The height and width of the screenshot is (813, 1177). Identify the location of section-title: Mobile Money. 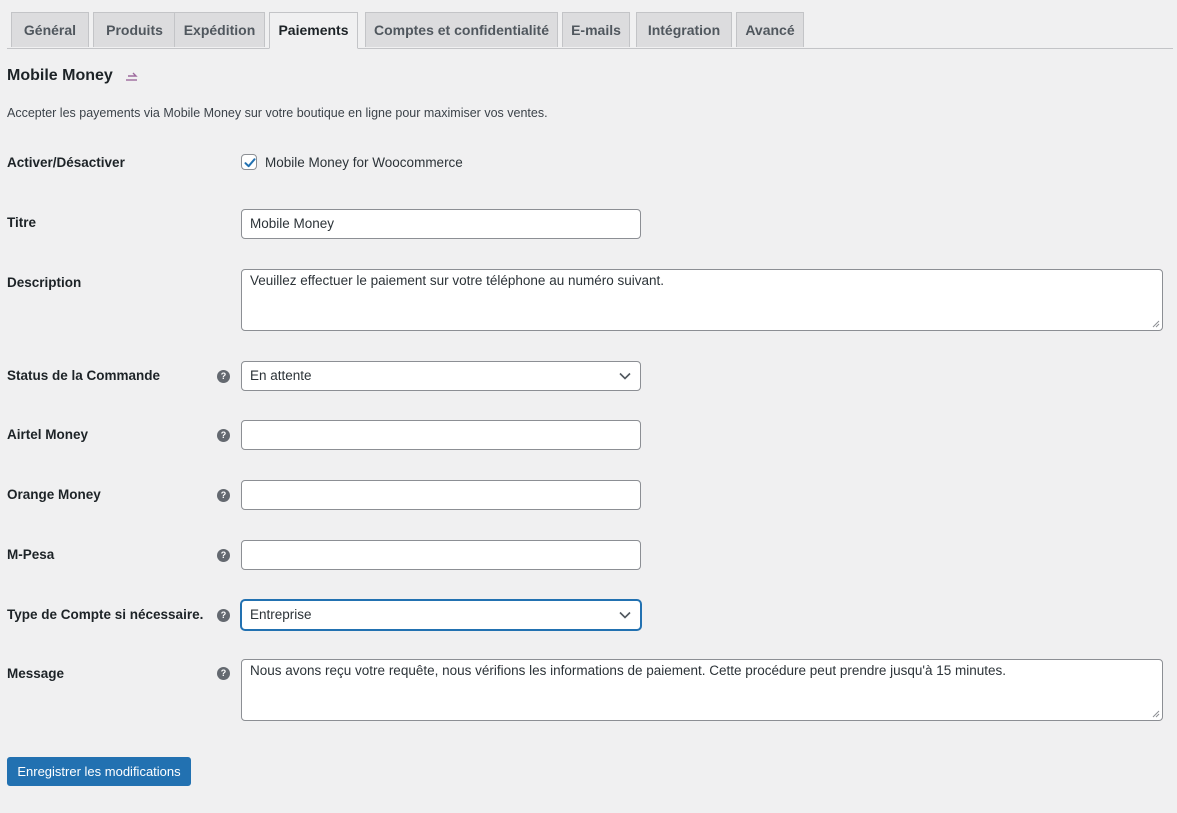
(60, 75).